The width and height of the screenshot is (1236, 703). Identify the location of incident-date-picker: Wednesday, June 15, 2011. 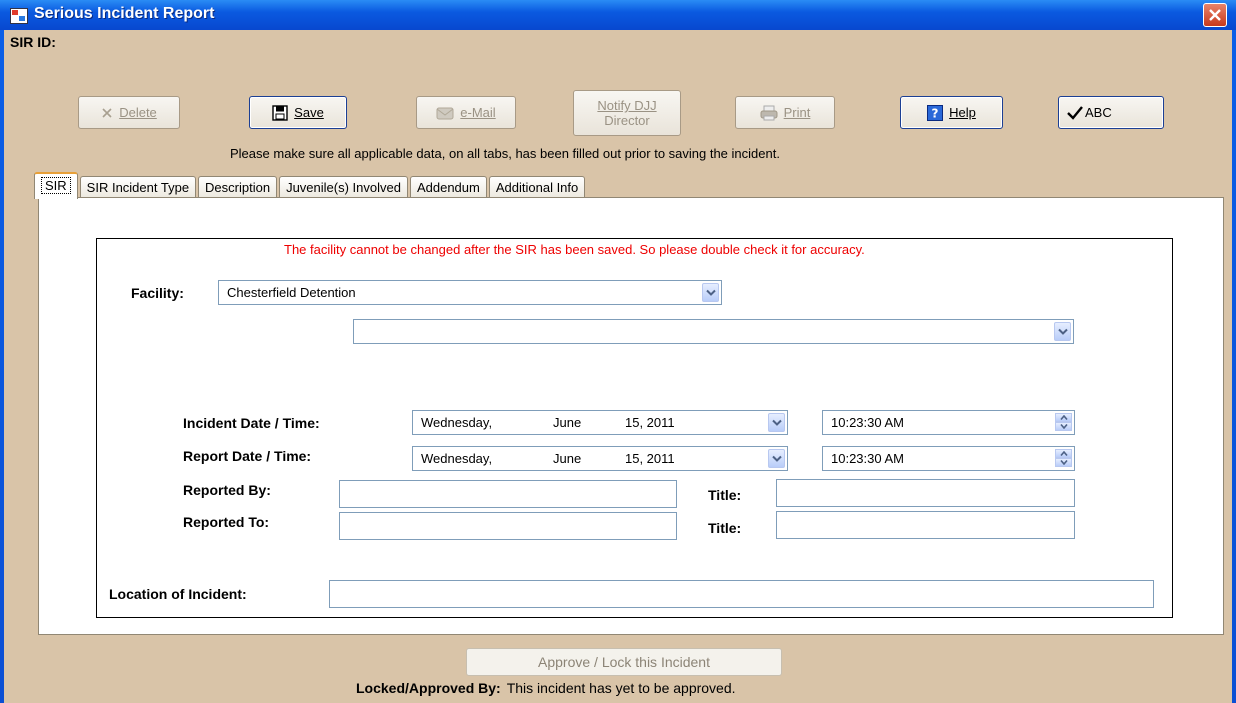
(600, 422).